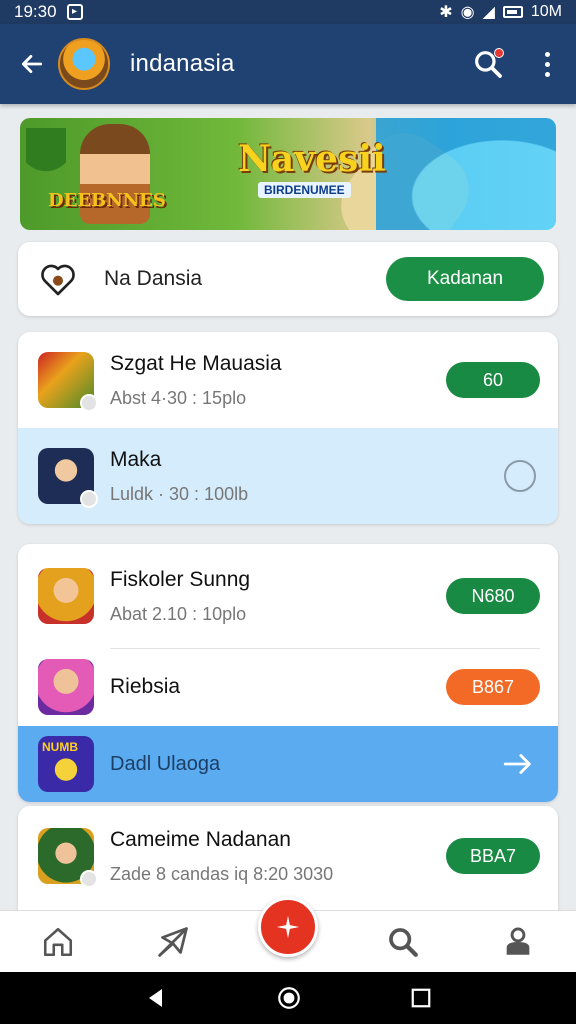 This screenshot has width=576, height=1024. I want to click on nav-home, so click(58, 942).